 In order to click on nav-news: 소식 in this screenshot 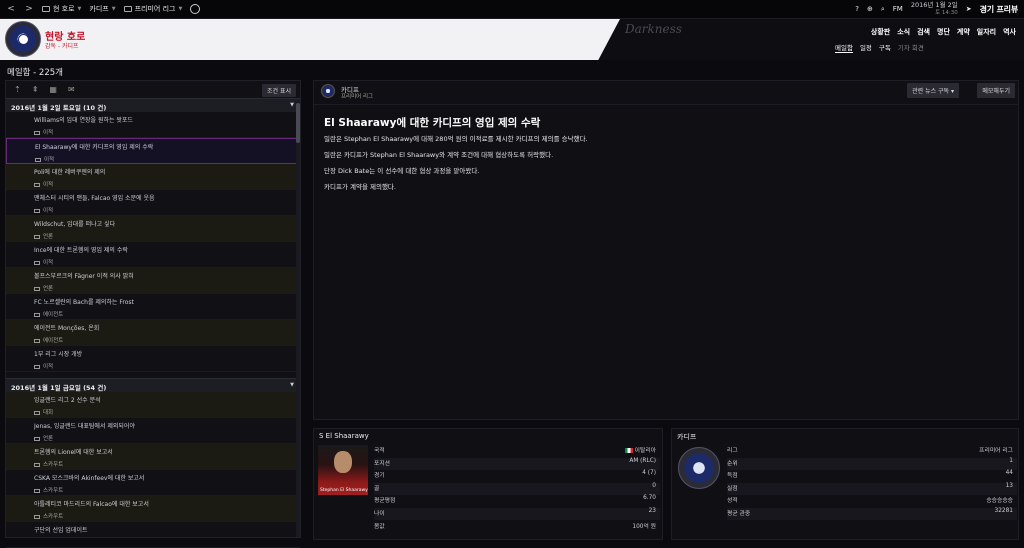, I will do `click(903, 32)`.